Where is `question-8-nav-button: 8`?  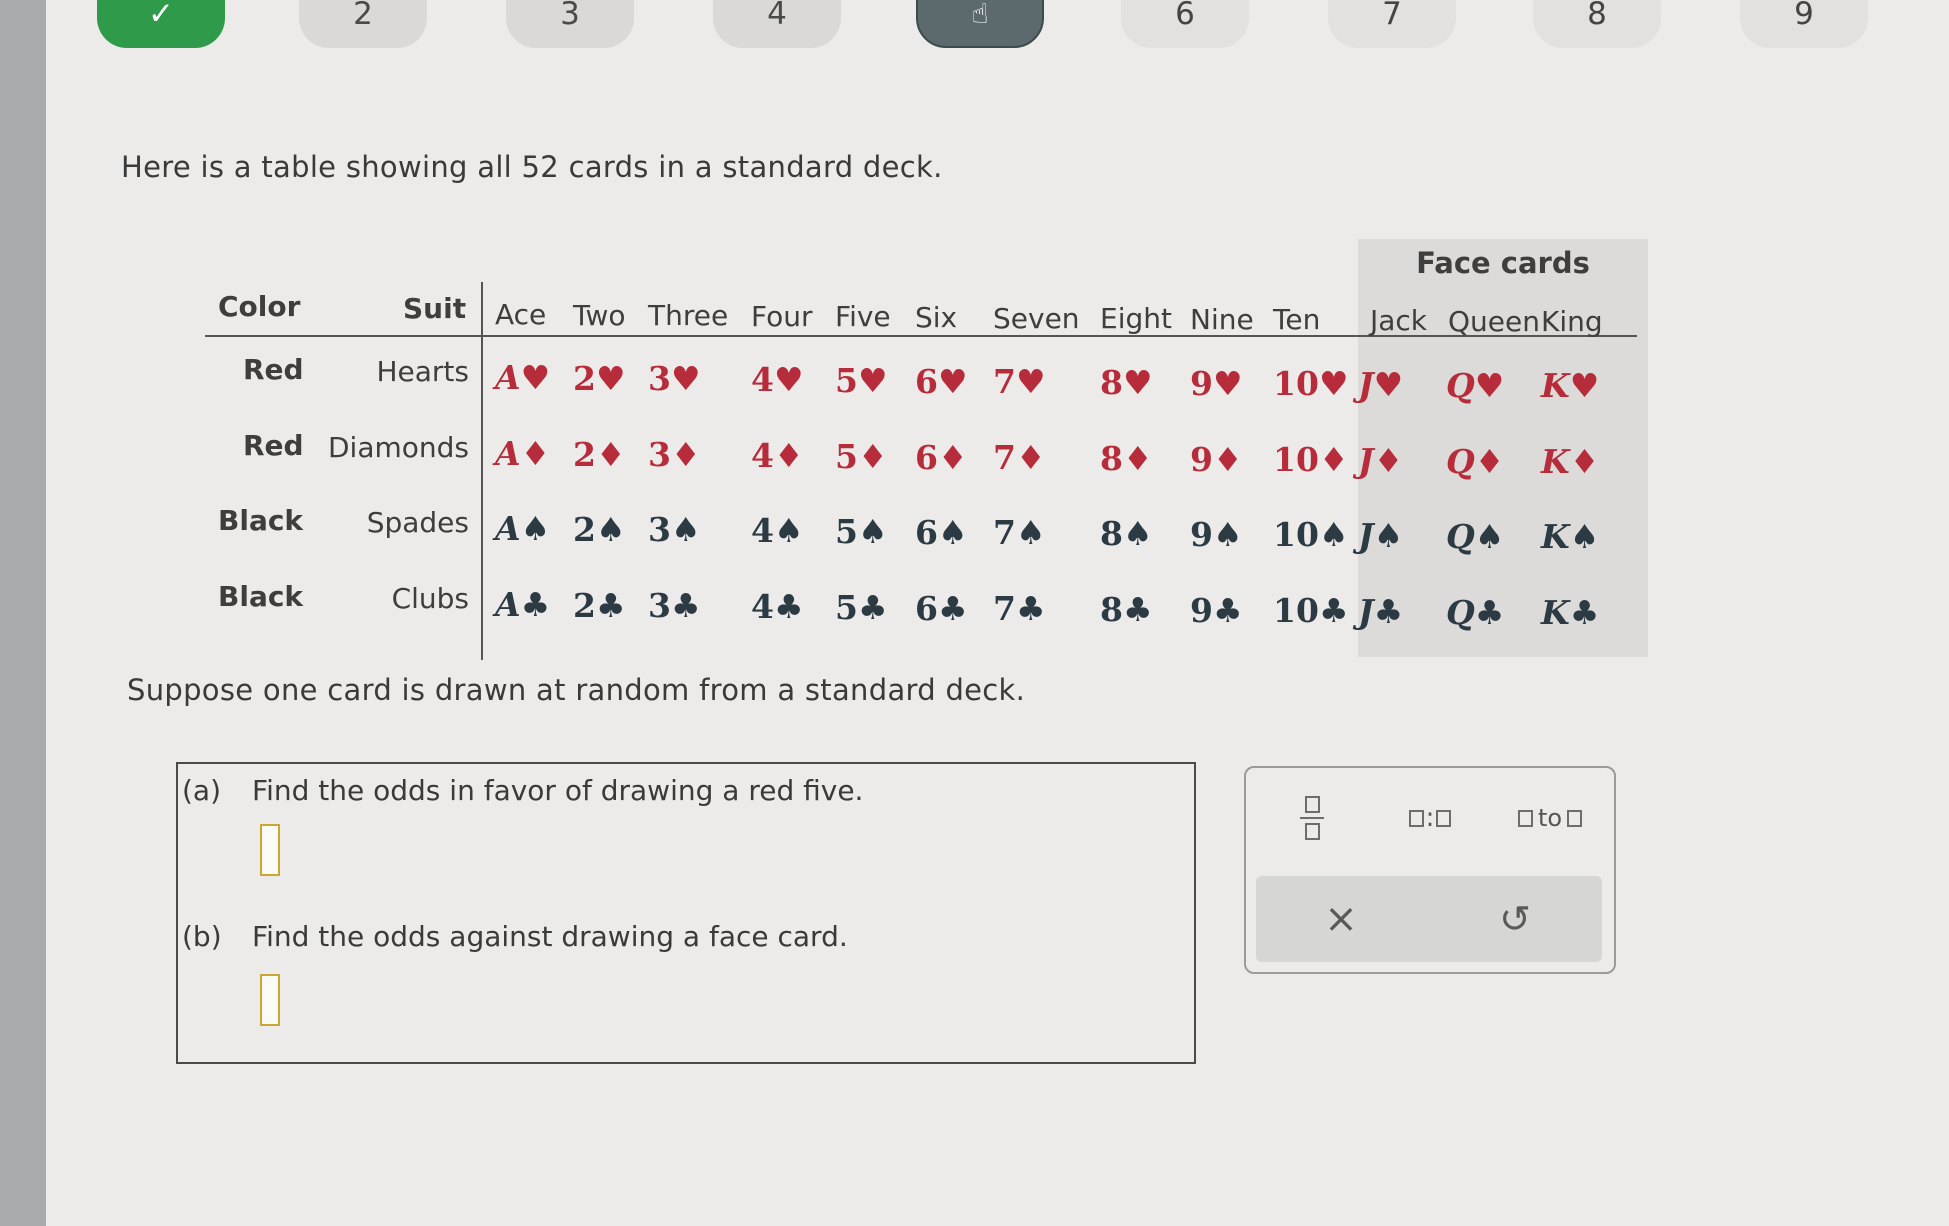 question-8-nav-button: 8 is located at coordinates (1597, 24).